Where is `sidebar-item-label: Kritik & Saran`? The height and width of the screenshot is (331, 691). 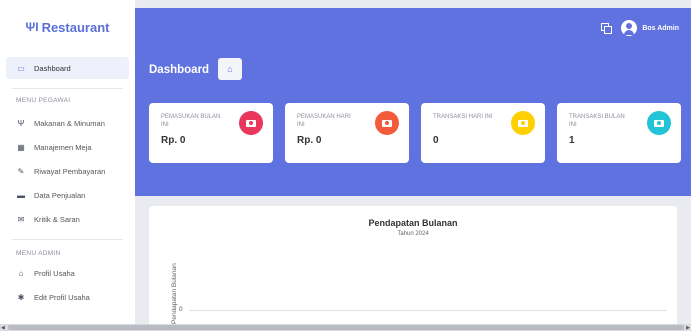 sidebar-item-label: Kritik & Saran is located at coordinates (57, 219).